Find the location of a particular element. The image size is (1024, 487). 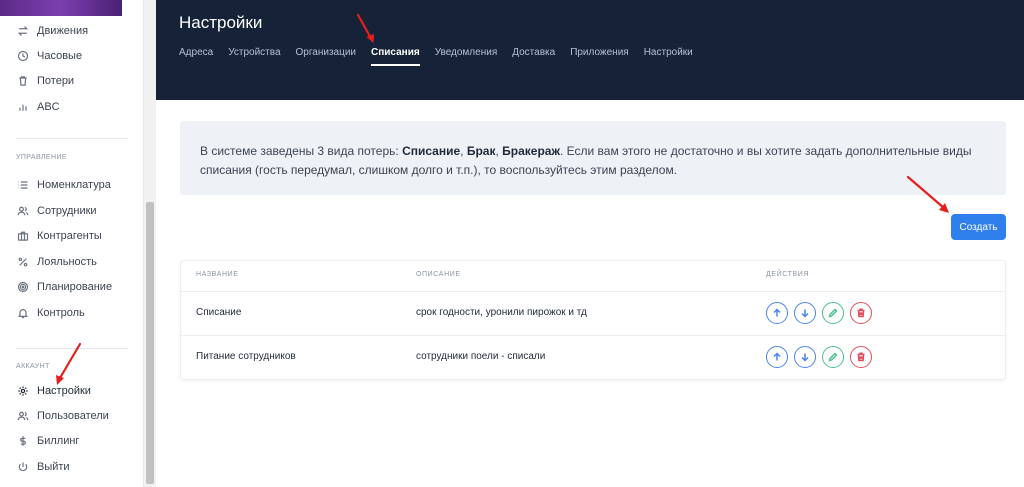

tab-addresses: Адреса is located at coordinates (196, 56).